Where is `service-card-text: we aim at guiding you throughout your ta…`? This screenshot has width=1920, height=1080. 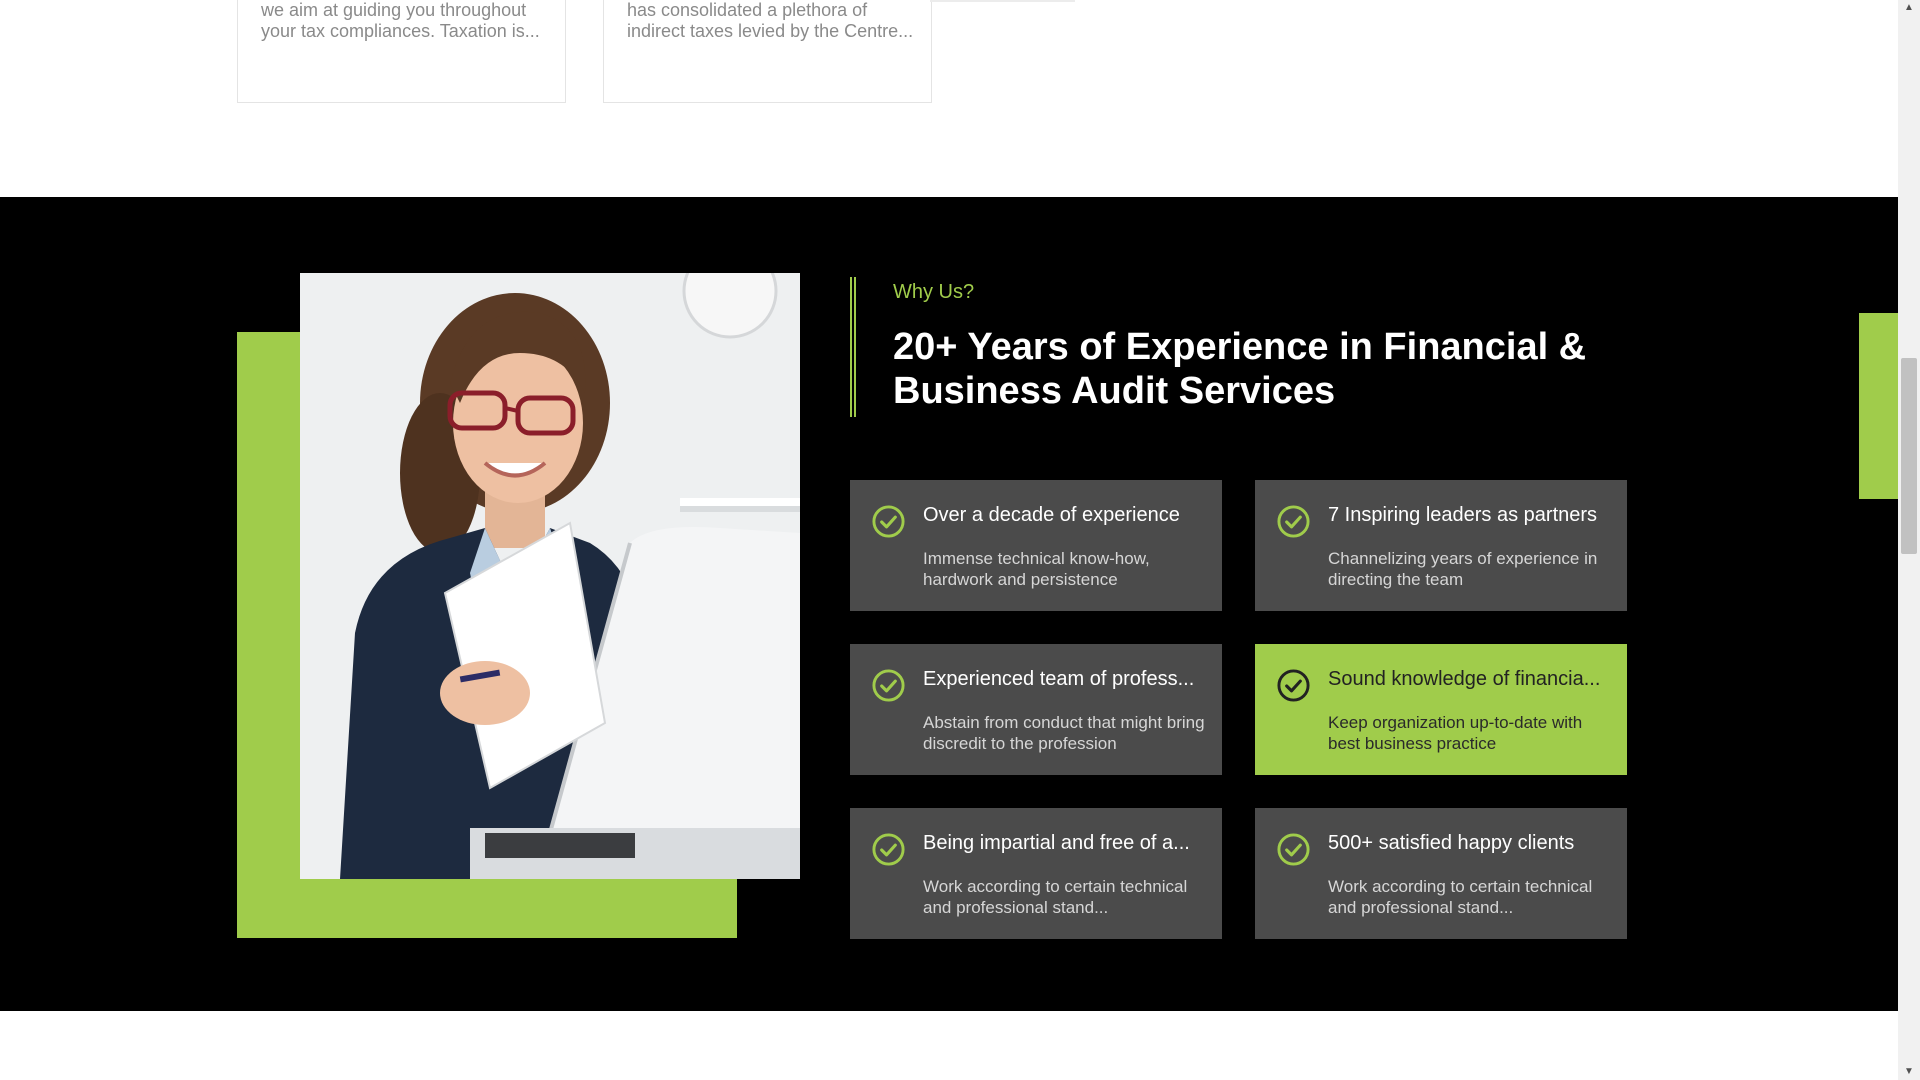
service-card-text: we aim at guiding you throughout your ta… is located at coordinates (400, 20).